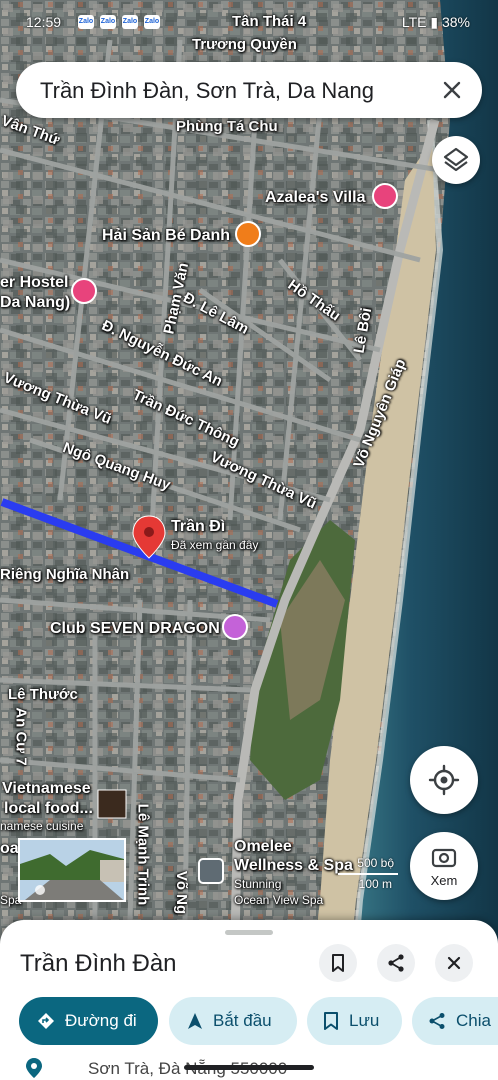 This screenshot has width=498, height=1080. What do you see at coordinates (375, 884) in the screenshot?
I see `scale-meters: 100 m` at bounding box center [375, 884].